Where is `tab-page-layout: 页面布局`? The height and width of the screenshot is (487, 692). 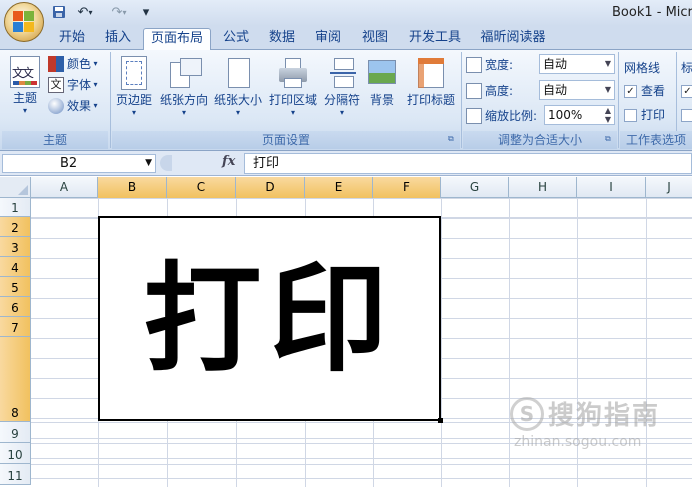 tab-page-layout: 页面布局 is located at coordinates (177, 39).